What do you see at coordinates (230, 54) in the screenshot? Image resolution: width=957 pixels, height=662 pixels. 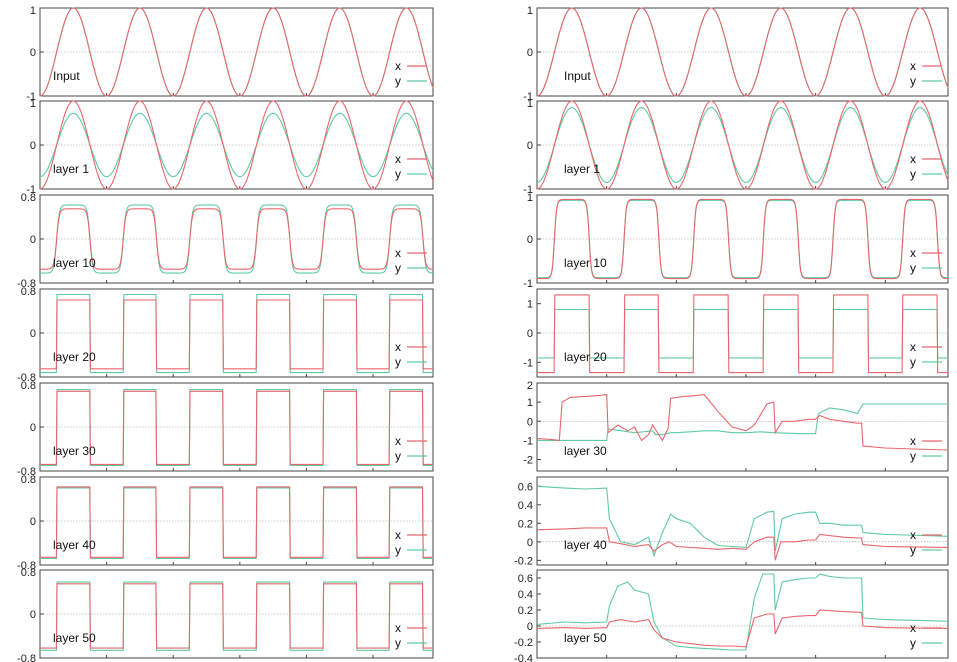 I see `panel-left-0: 10-1Inputxy` at bounding box center [230, 54].